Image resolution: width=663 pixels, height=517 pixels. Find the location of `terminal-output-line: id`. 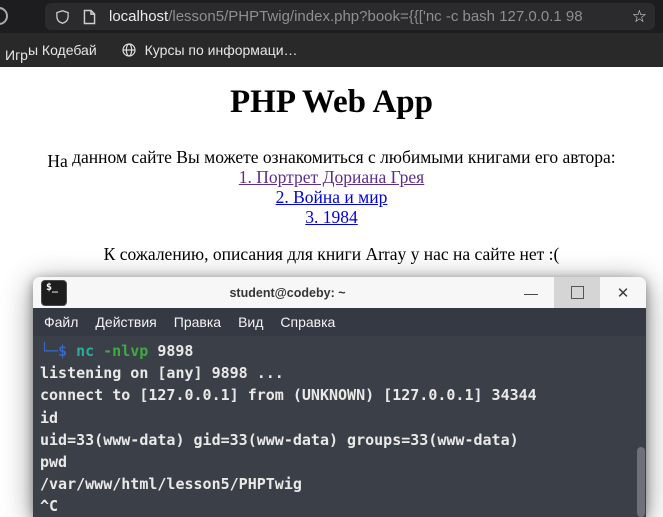

terminal-output-line: id is located at coordinates (49, 417).